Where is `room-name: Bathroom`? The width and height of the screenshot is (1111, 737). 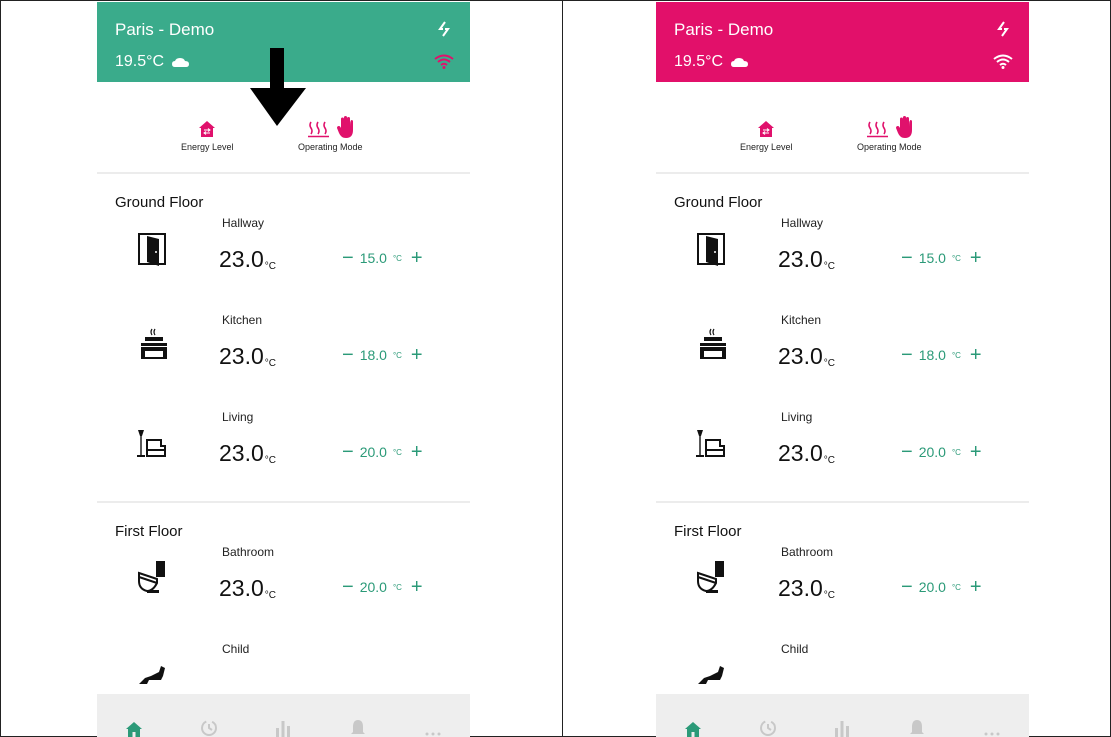 room-name: Bathroom is located at coordinates (248, 552).